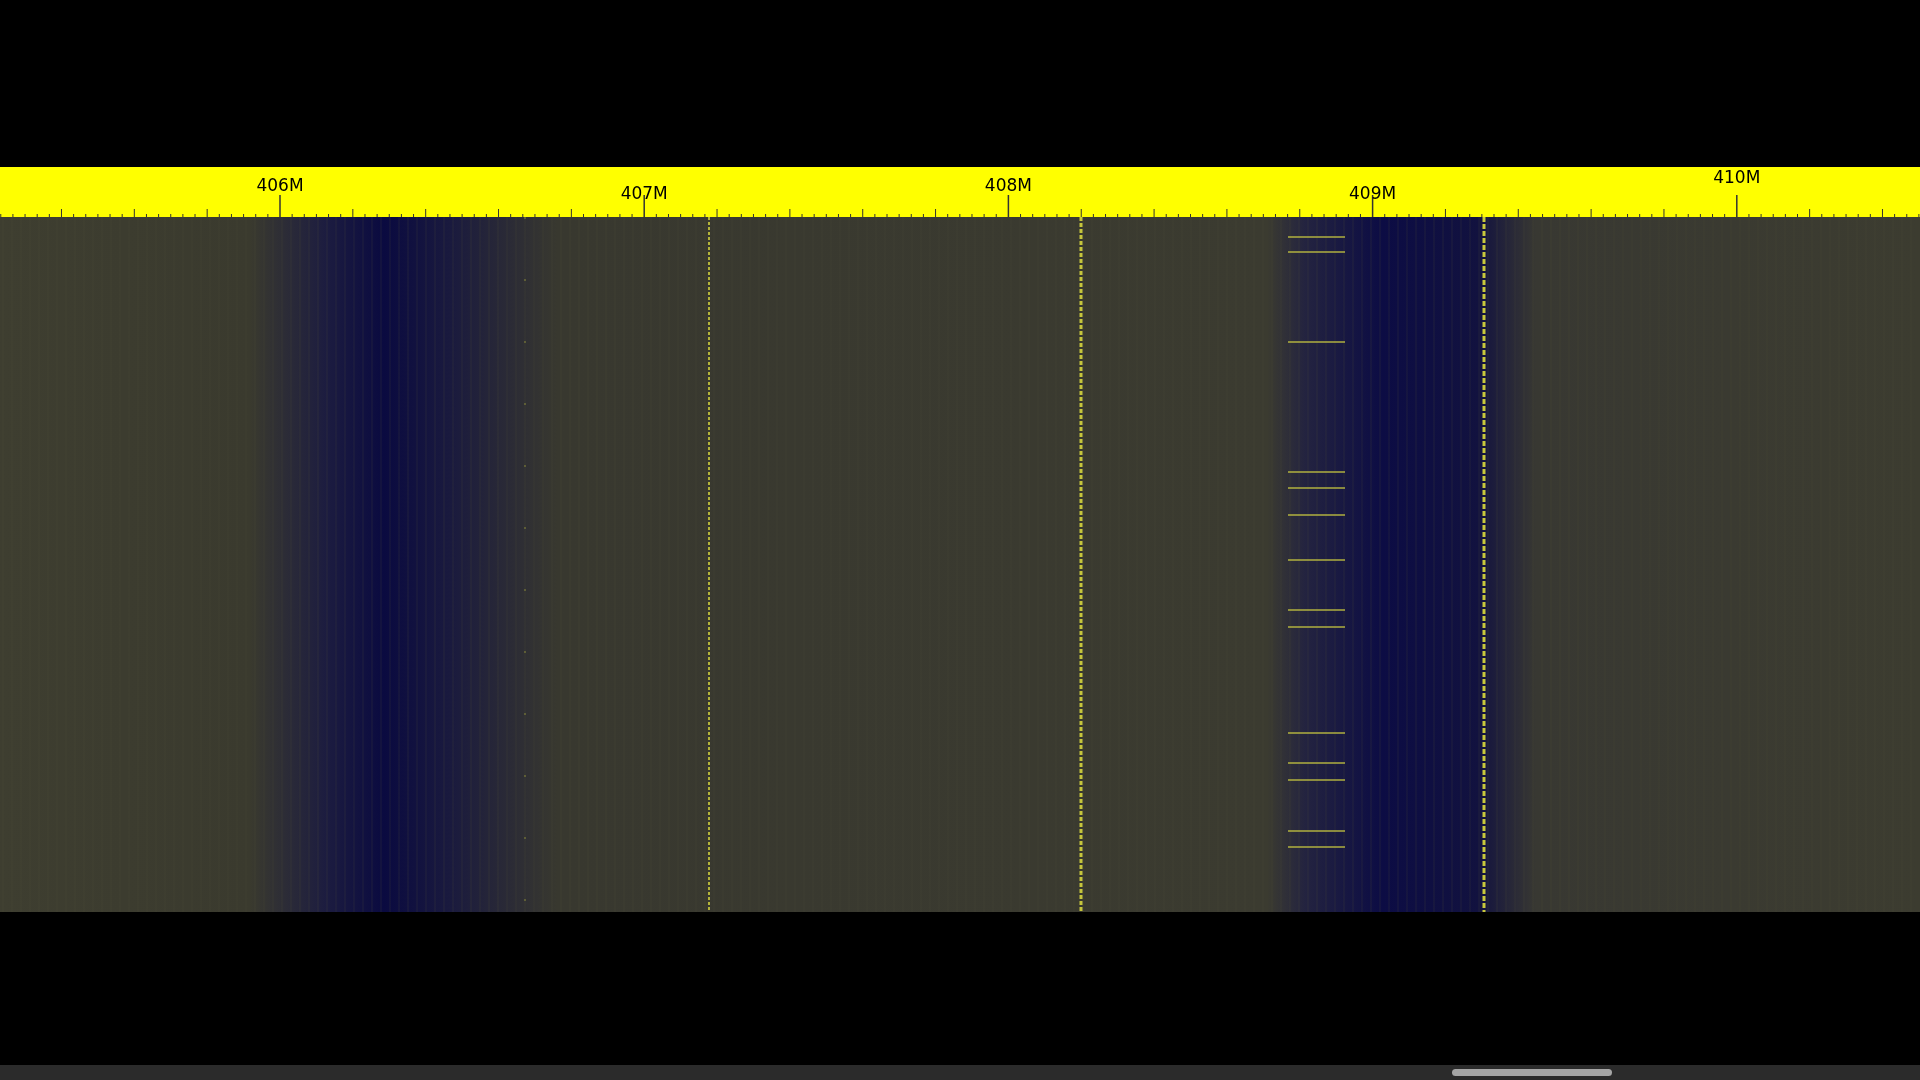  Describe the element at coordinates (644, 193) in the screenshot. I see `frequency-label: 407M` at that location.